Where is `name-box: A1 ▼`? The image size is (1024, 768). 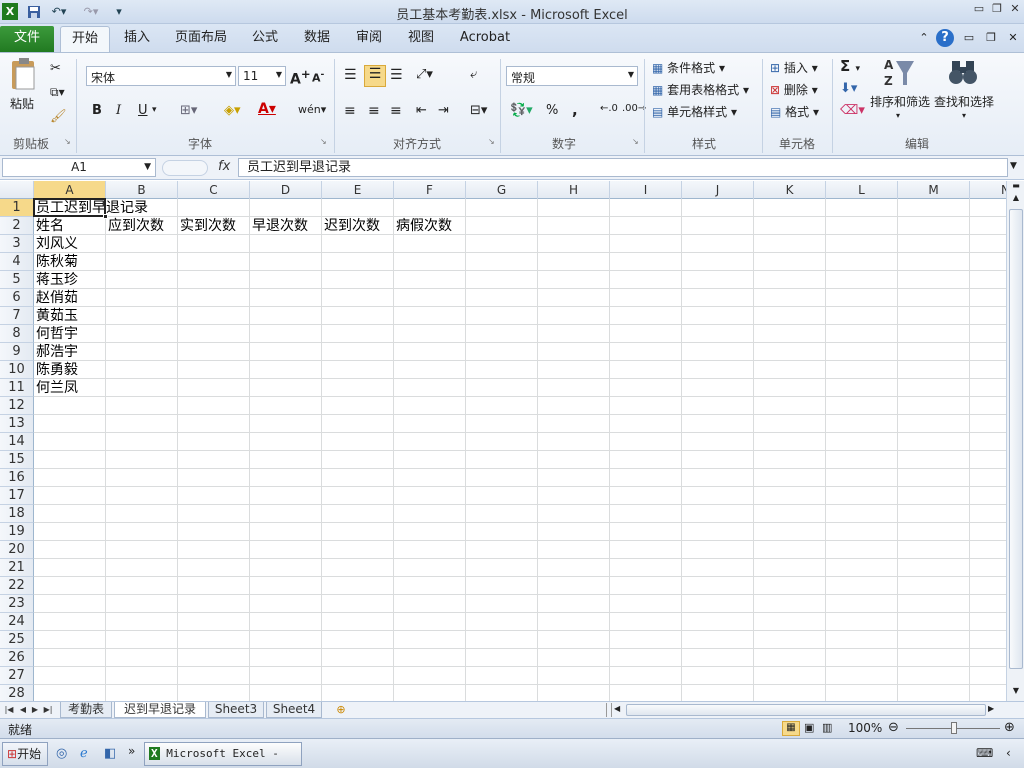
name-box: A1 ▼ is located at coordinates (79, 167).